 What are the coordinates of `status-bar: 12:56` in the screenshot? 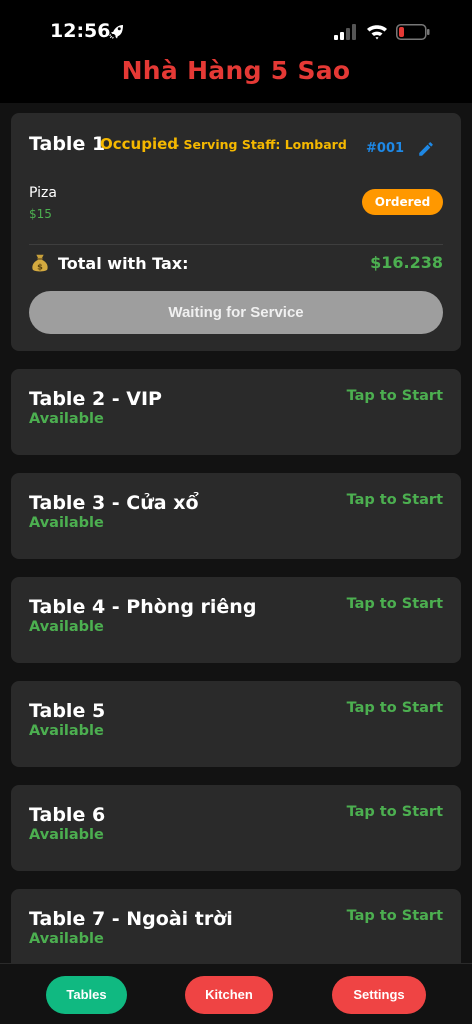 It's located at (236, 28).